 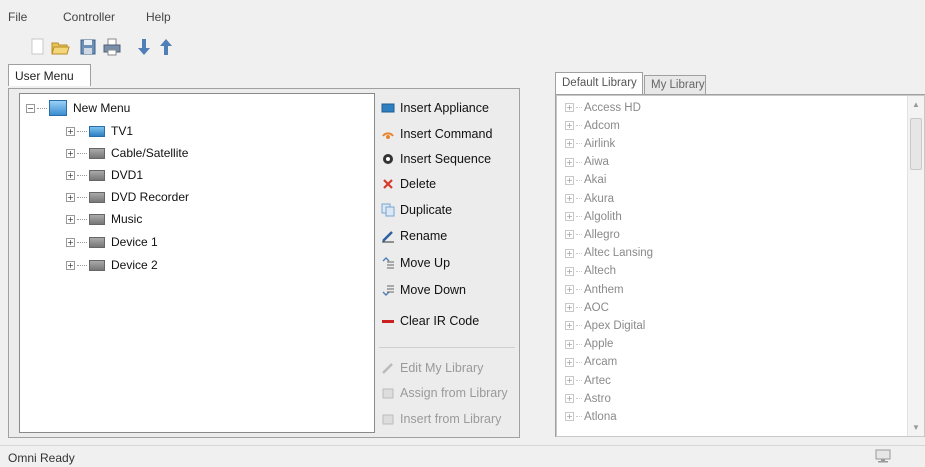 I want to click on insert-sequence-button: Insert Sequence, so click(x=436, y=159).